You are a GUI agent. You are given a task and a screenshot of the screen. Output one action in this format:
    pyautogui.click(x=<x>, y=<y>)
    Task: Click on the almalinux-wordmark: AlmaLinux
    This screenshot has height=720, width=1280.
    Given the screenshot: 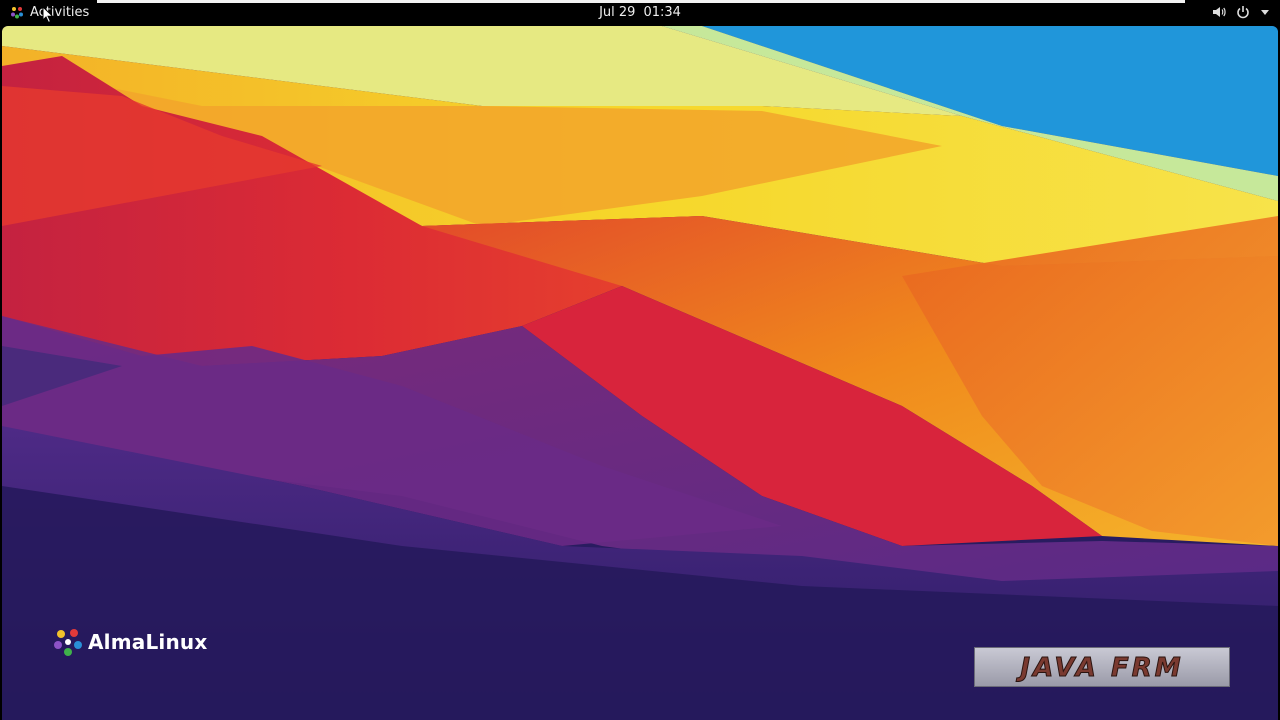 What is the action you would take?
    pyautogui.click(x=148, y=642)
    